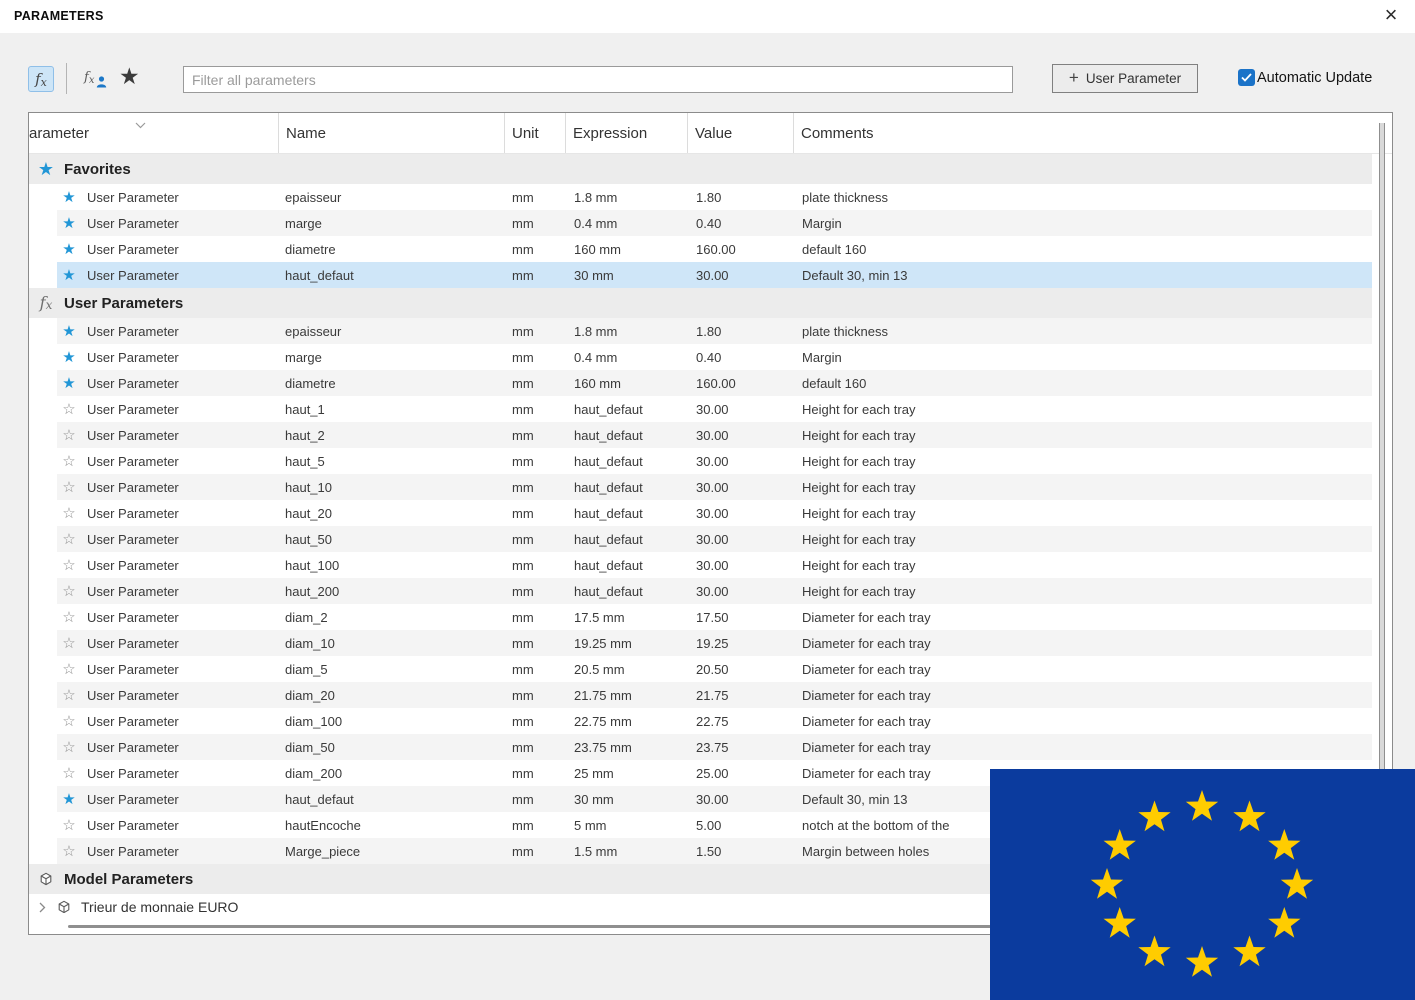 This screenshot has width=1415, height=1000. Describe the element at coordinates (1093, 133) in the screenshot. I see `column-header-comments: Comments` at that location.